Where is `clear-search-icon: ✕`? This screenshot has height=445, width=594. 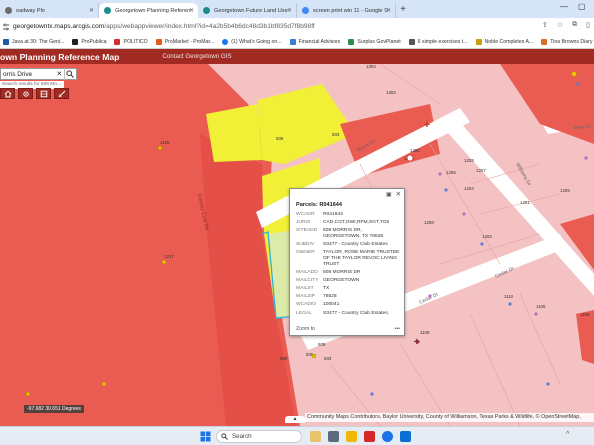
clear-search-icon: ✕ is located at coordinates (59, 74).